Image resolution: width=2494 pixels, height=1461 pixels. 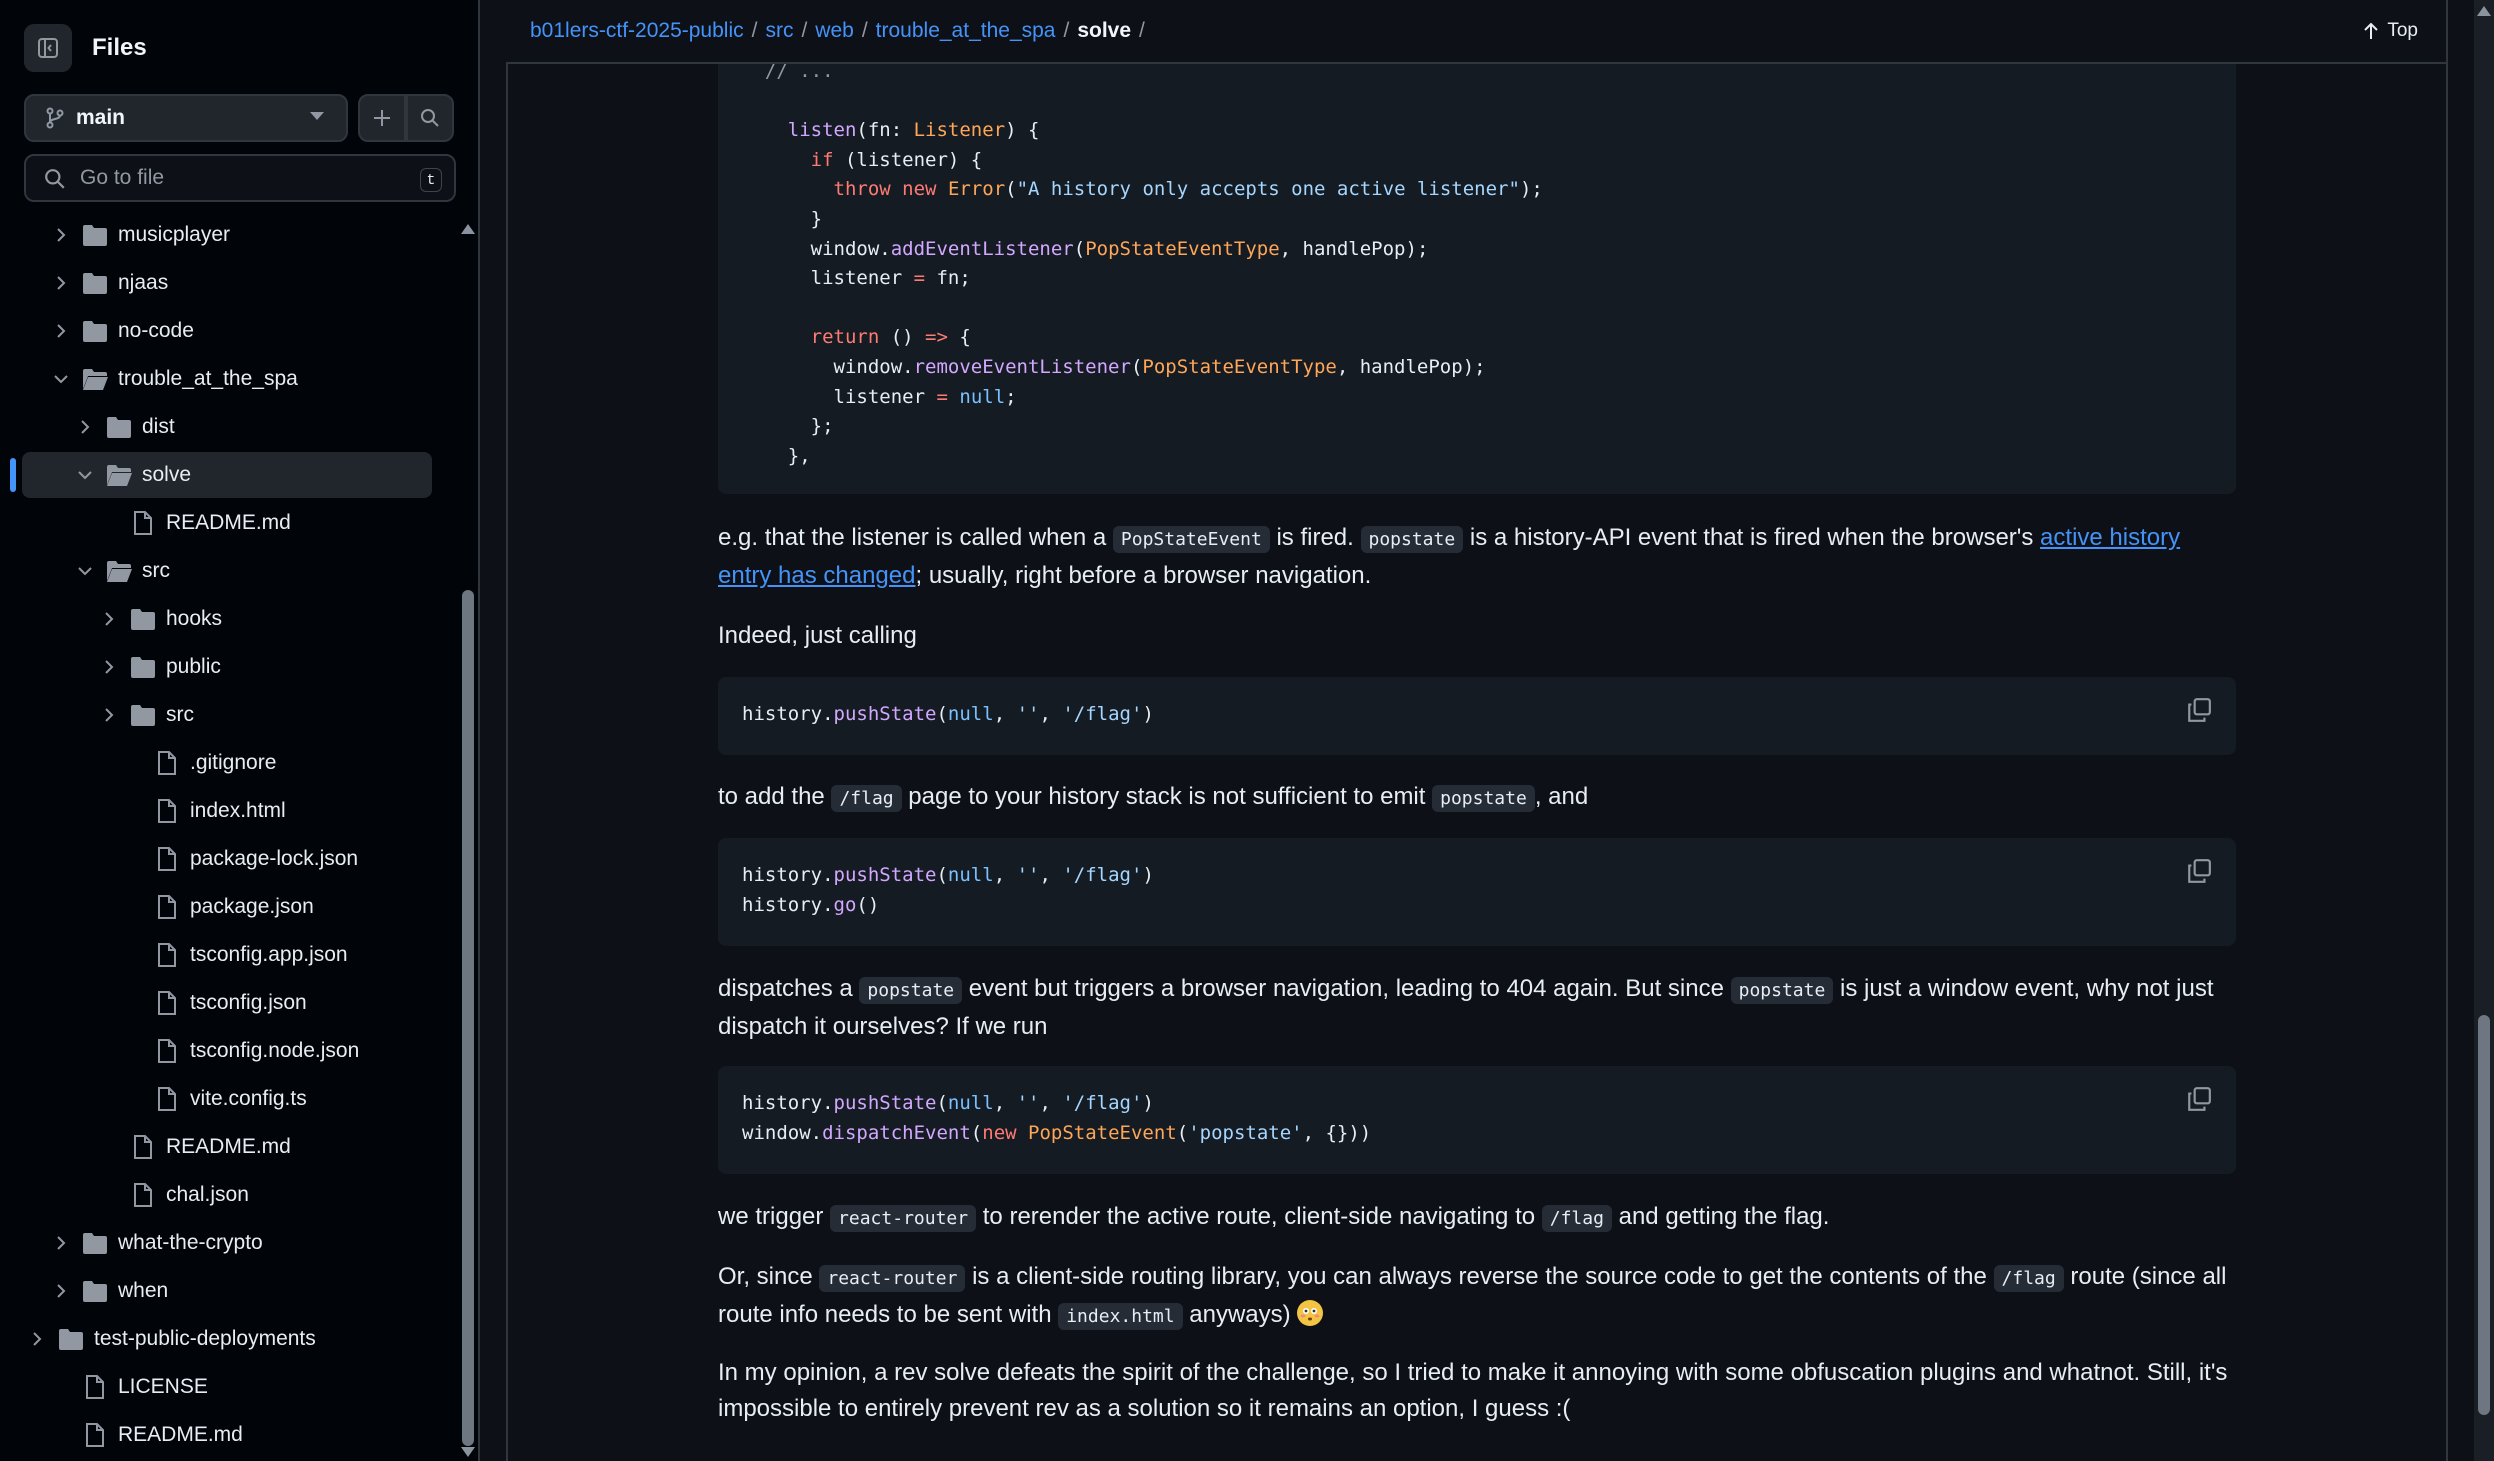 What do you see at coordinates (229, 475) in the screenshot?
I see `tree-folder: solve` at bounding box center [229, 475].